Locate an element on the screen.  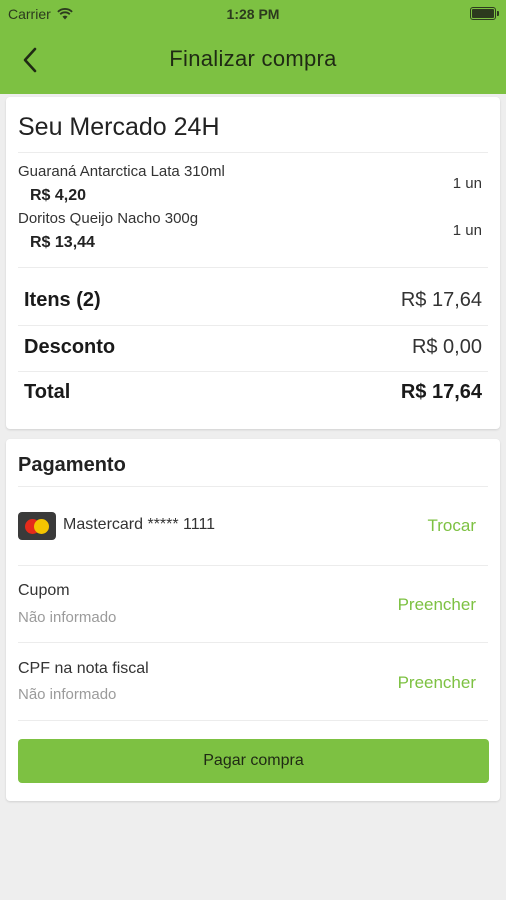
fill-cpf-button: Preencher is located at coordinates (437, 683).